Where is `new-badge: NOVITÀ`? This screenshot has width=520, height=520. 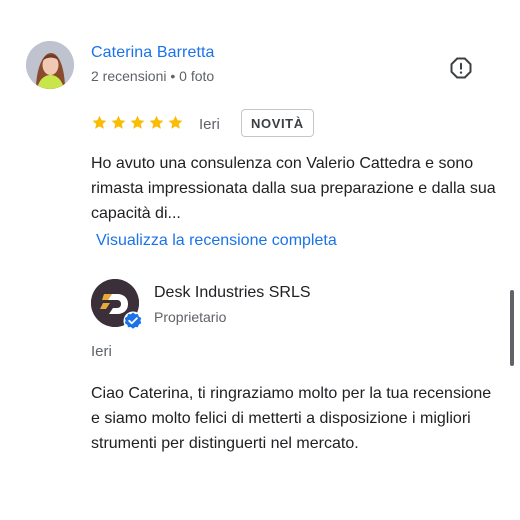 new-badge: NOVITÀ is located at coordinates (277, 123).